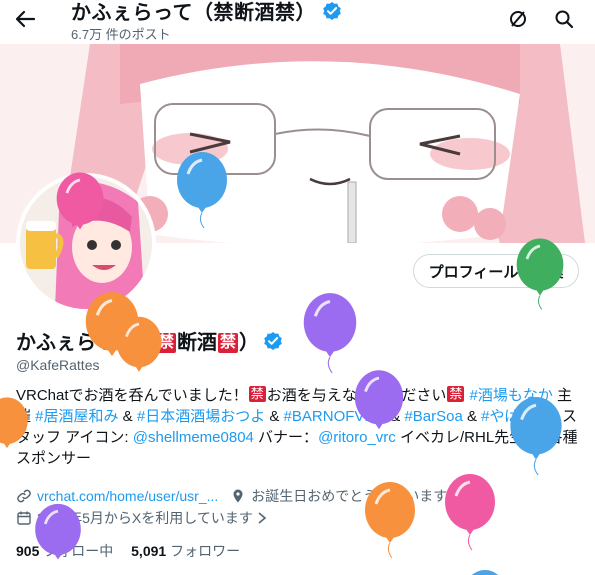 This screenshot has height=575, width=595. Describe the element at coordinates (433, 416) in the screenshot. I see `hashtag-link: #BarSoa` at that location.